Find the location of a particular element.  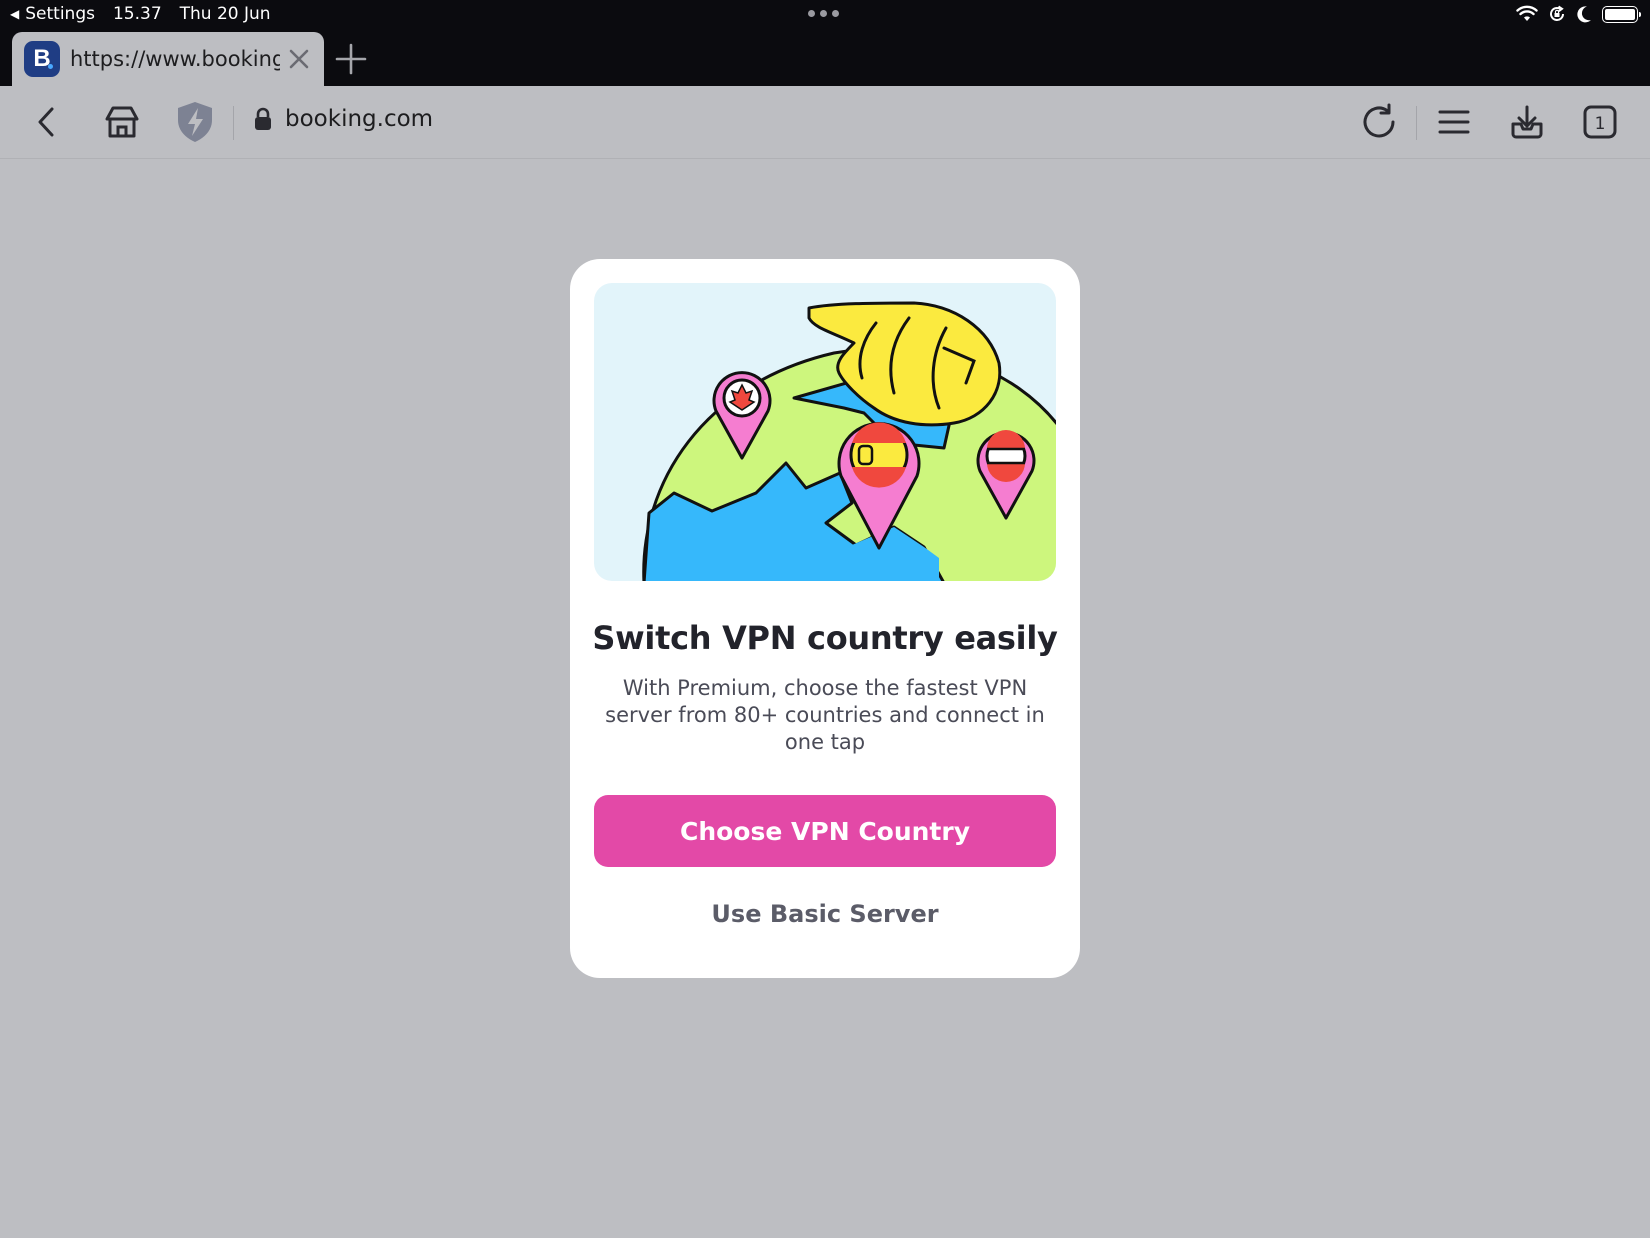

modal-title: Switch VPN country easily is located at coordinates (825, 638).